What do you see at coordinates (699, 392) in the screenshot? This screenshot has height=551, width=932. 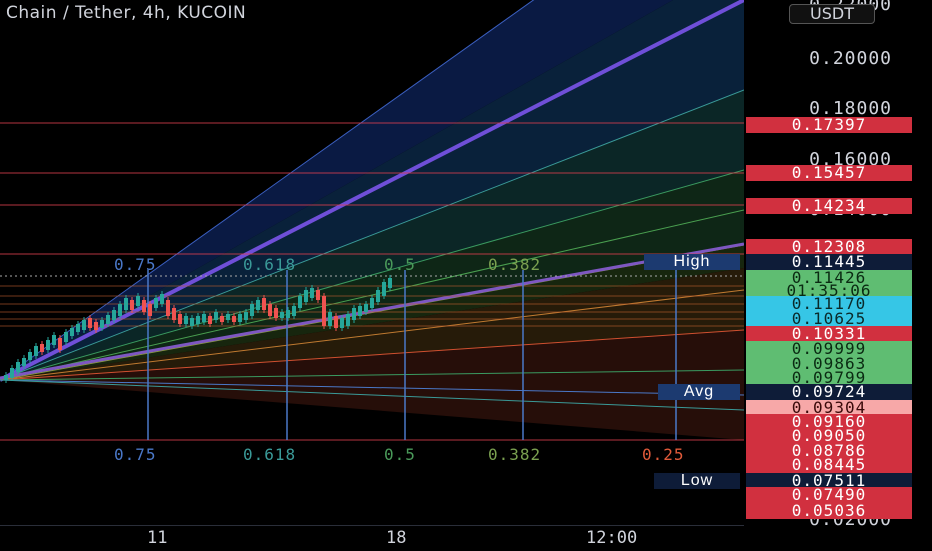 I see `avg-label: Avg` at bounding box center [699, 392].